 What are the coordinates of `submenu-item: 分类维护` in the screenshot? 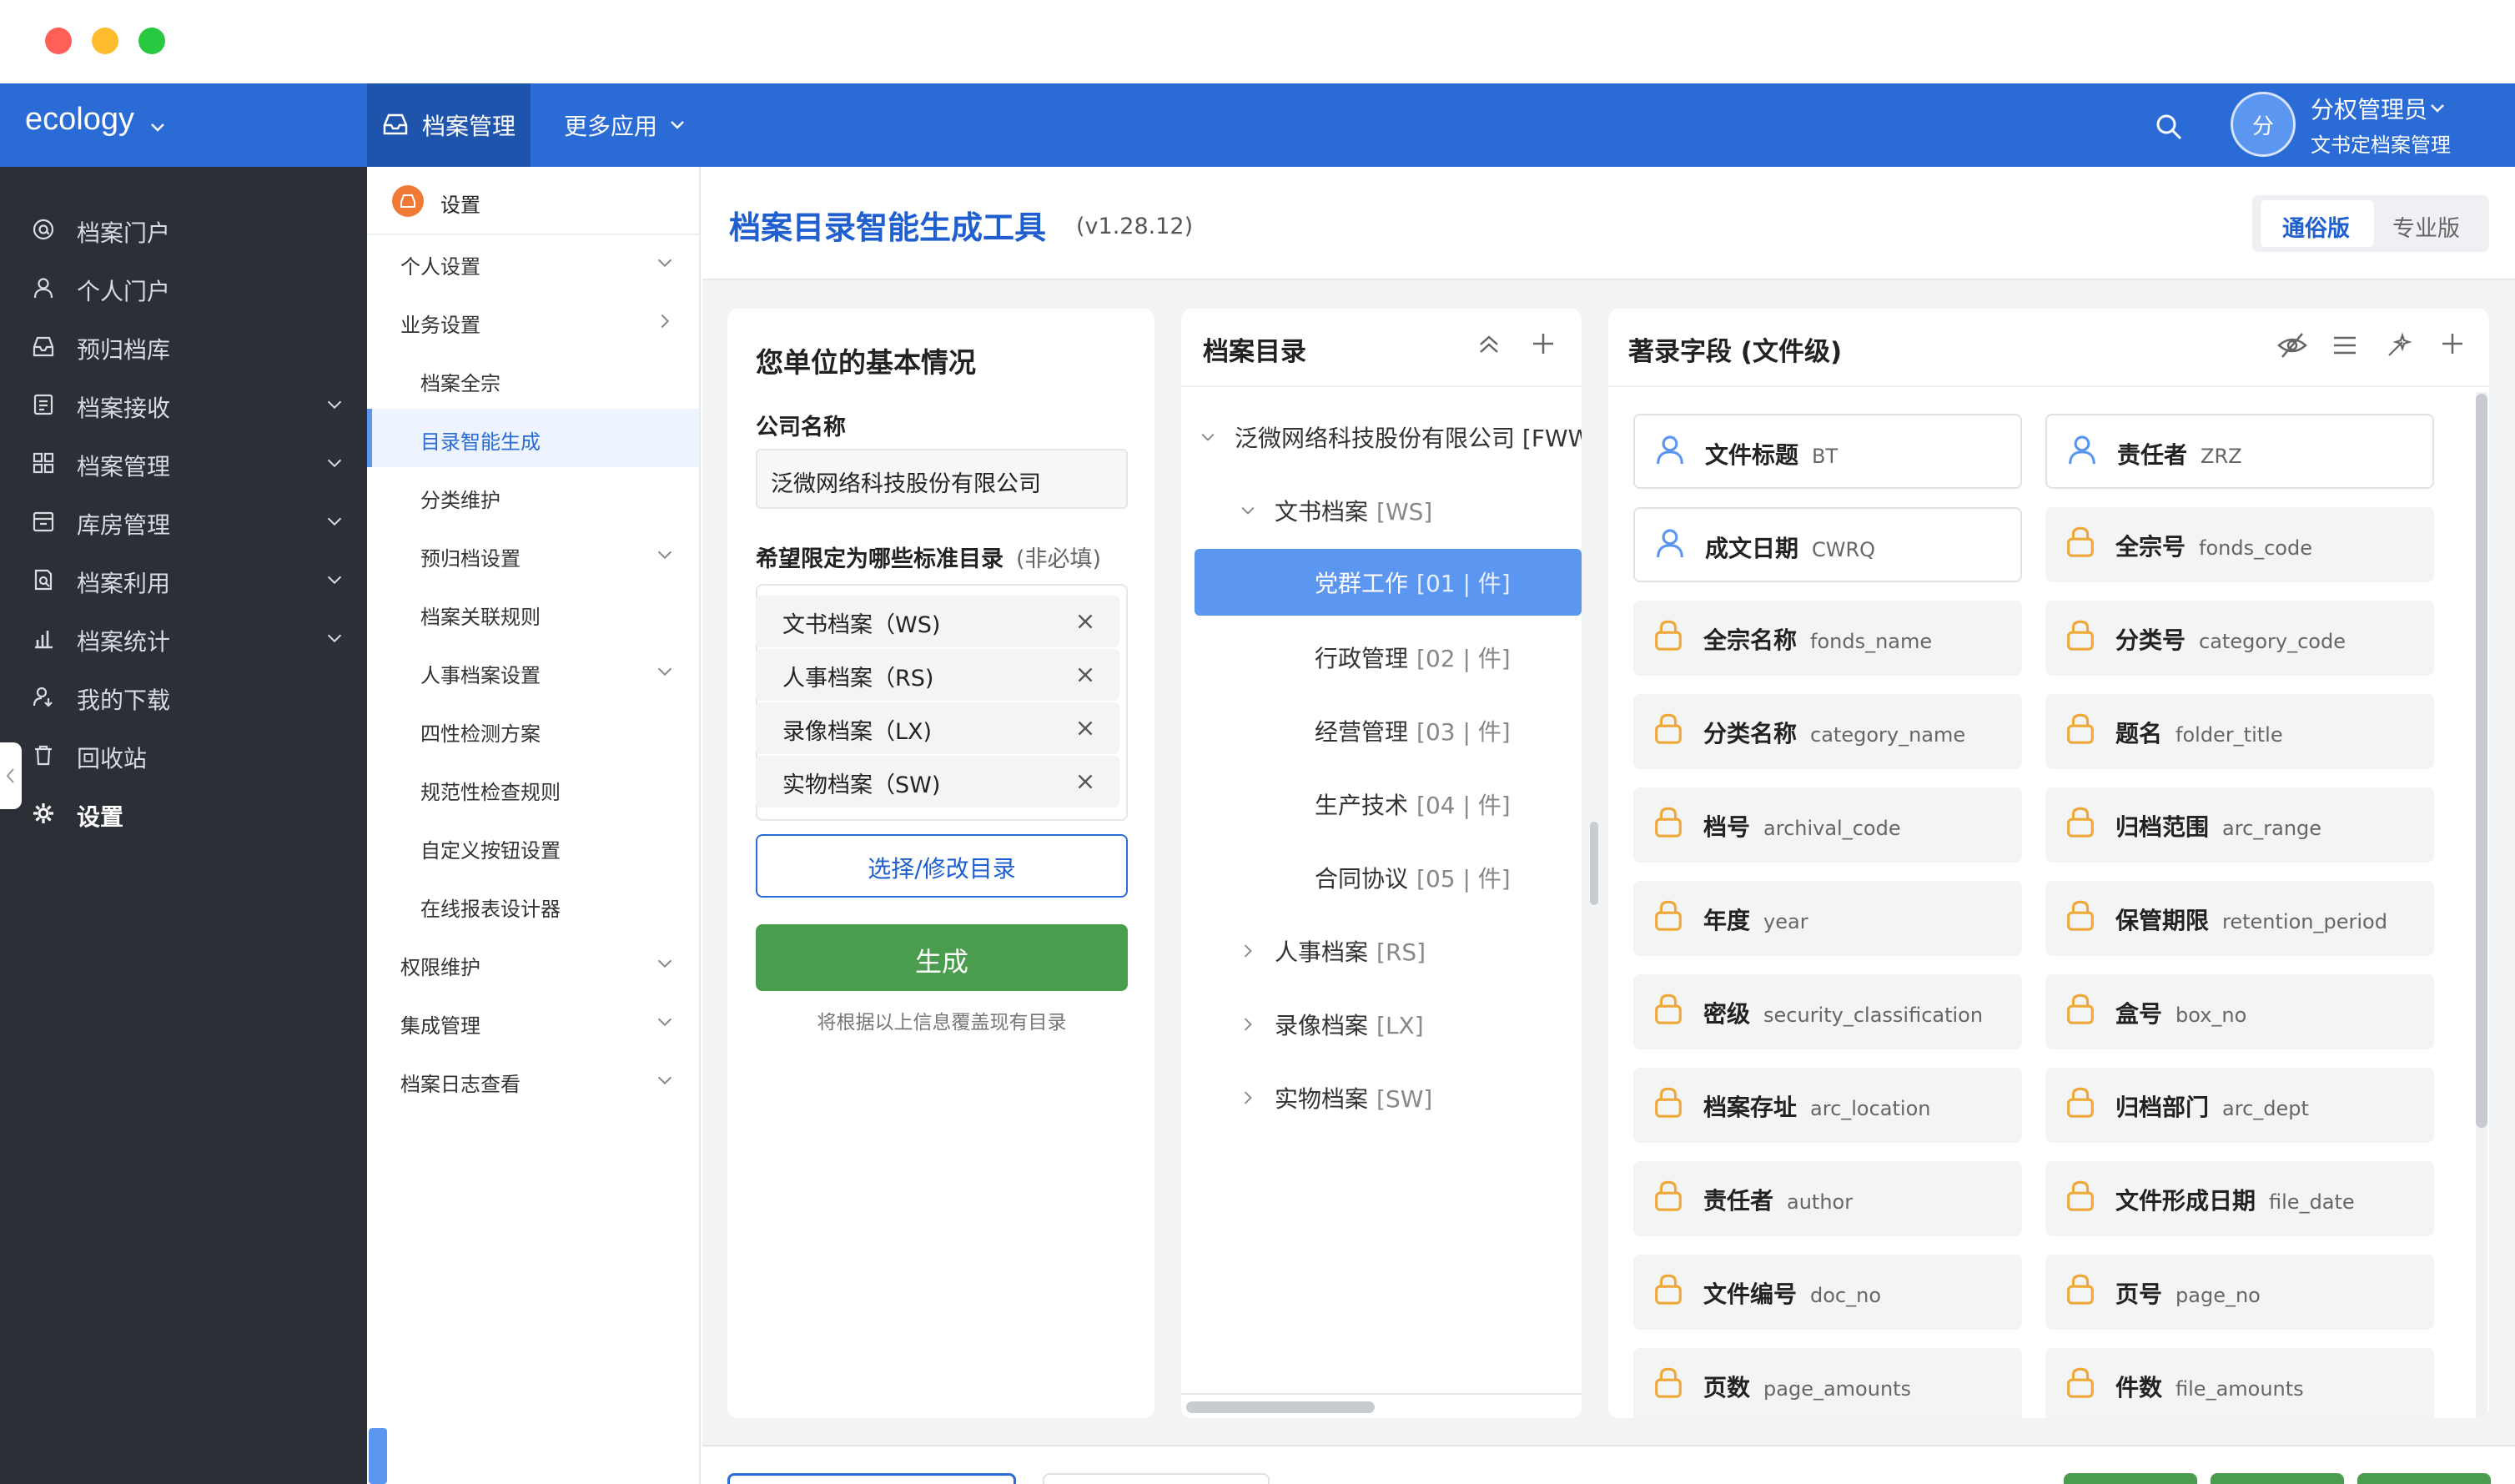 It's located at (533, 497).